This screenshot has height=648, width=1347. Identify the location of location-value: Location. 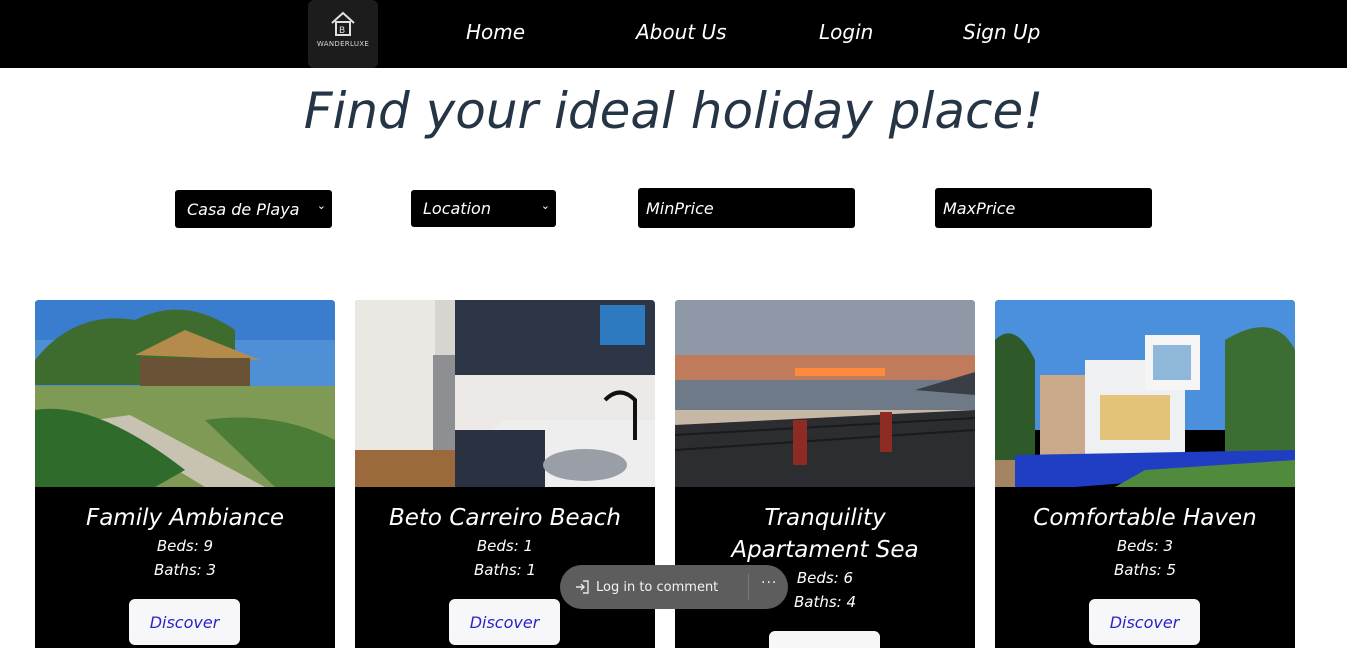
(457, 208).